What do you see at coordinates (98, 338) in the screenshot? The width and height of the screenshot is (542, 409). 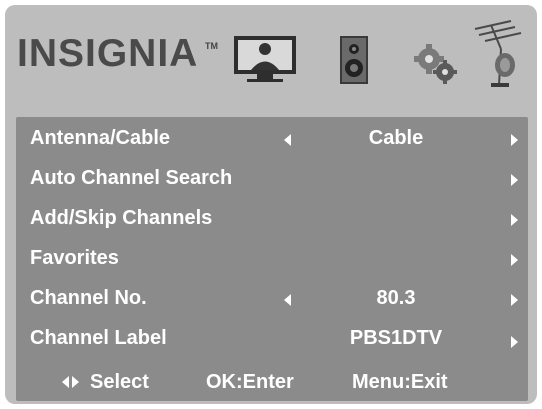 I see `menu-row-label: Channel Label` at bounding box center [98, 338].